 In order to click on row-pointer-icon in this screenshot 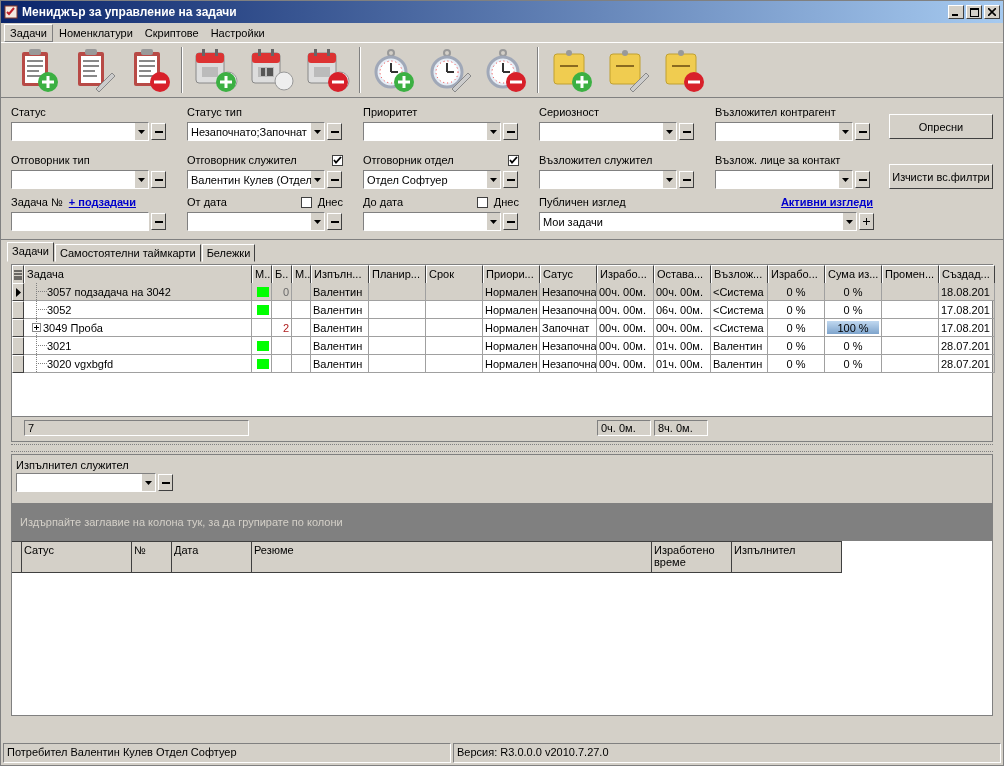, I will do `click(18, 292)`.